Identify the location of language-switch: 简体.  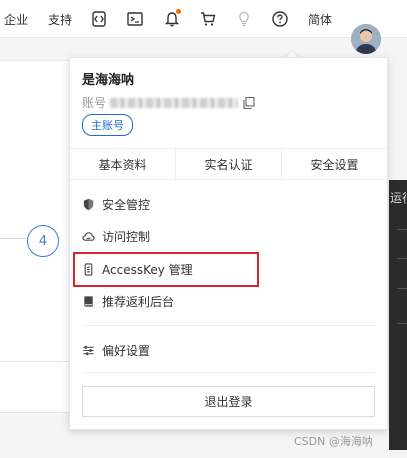
(320, 19).